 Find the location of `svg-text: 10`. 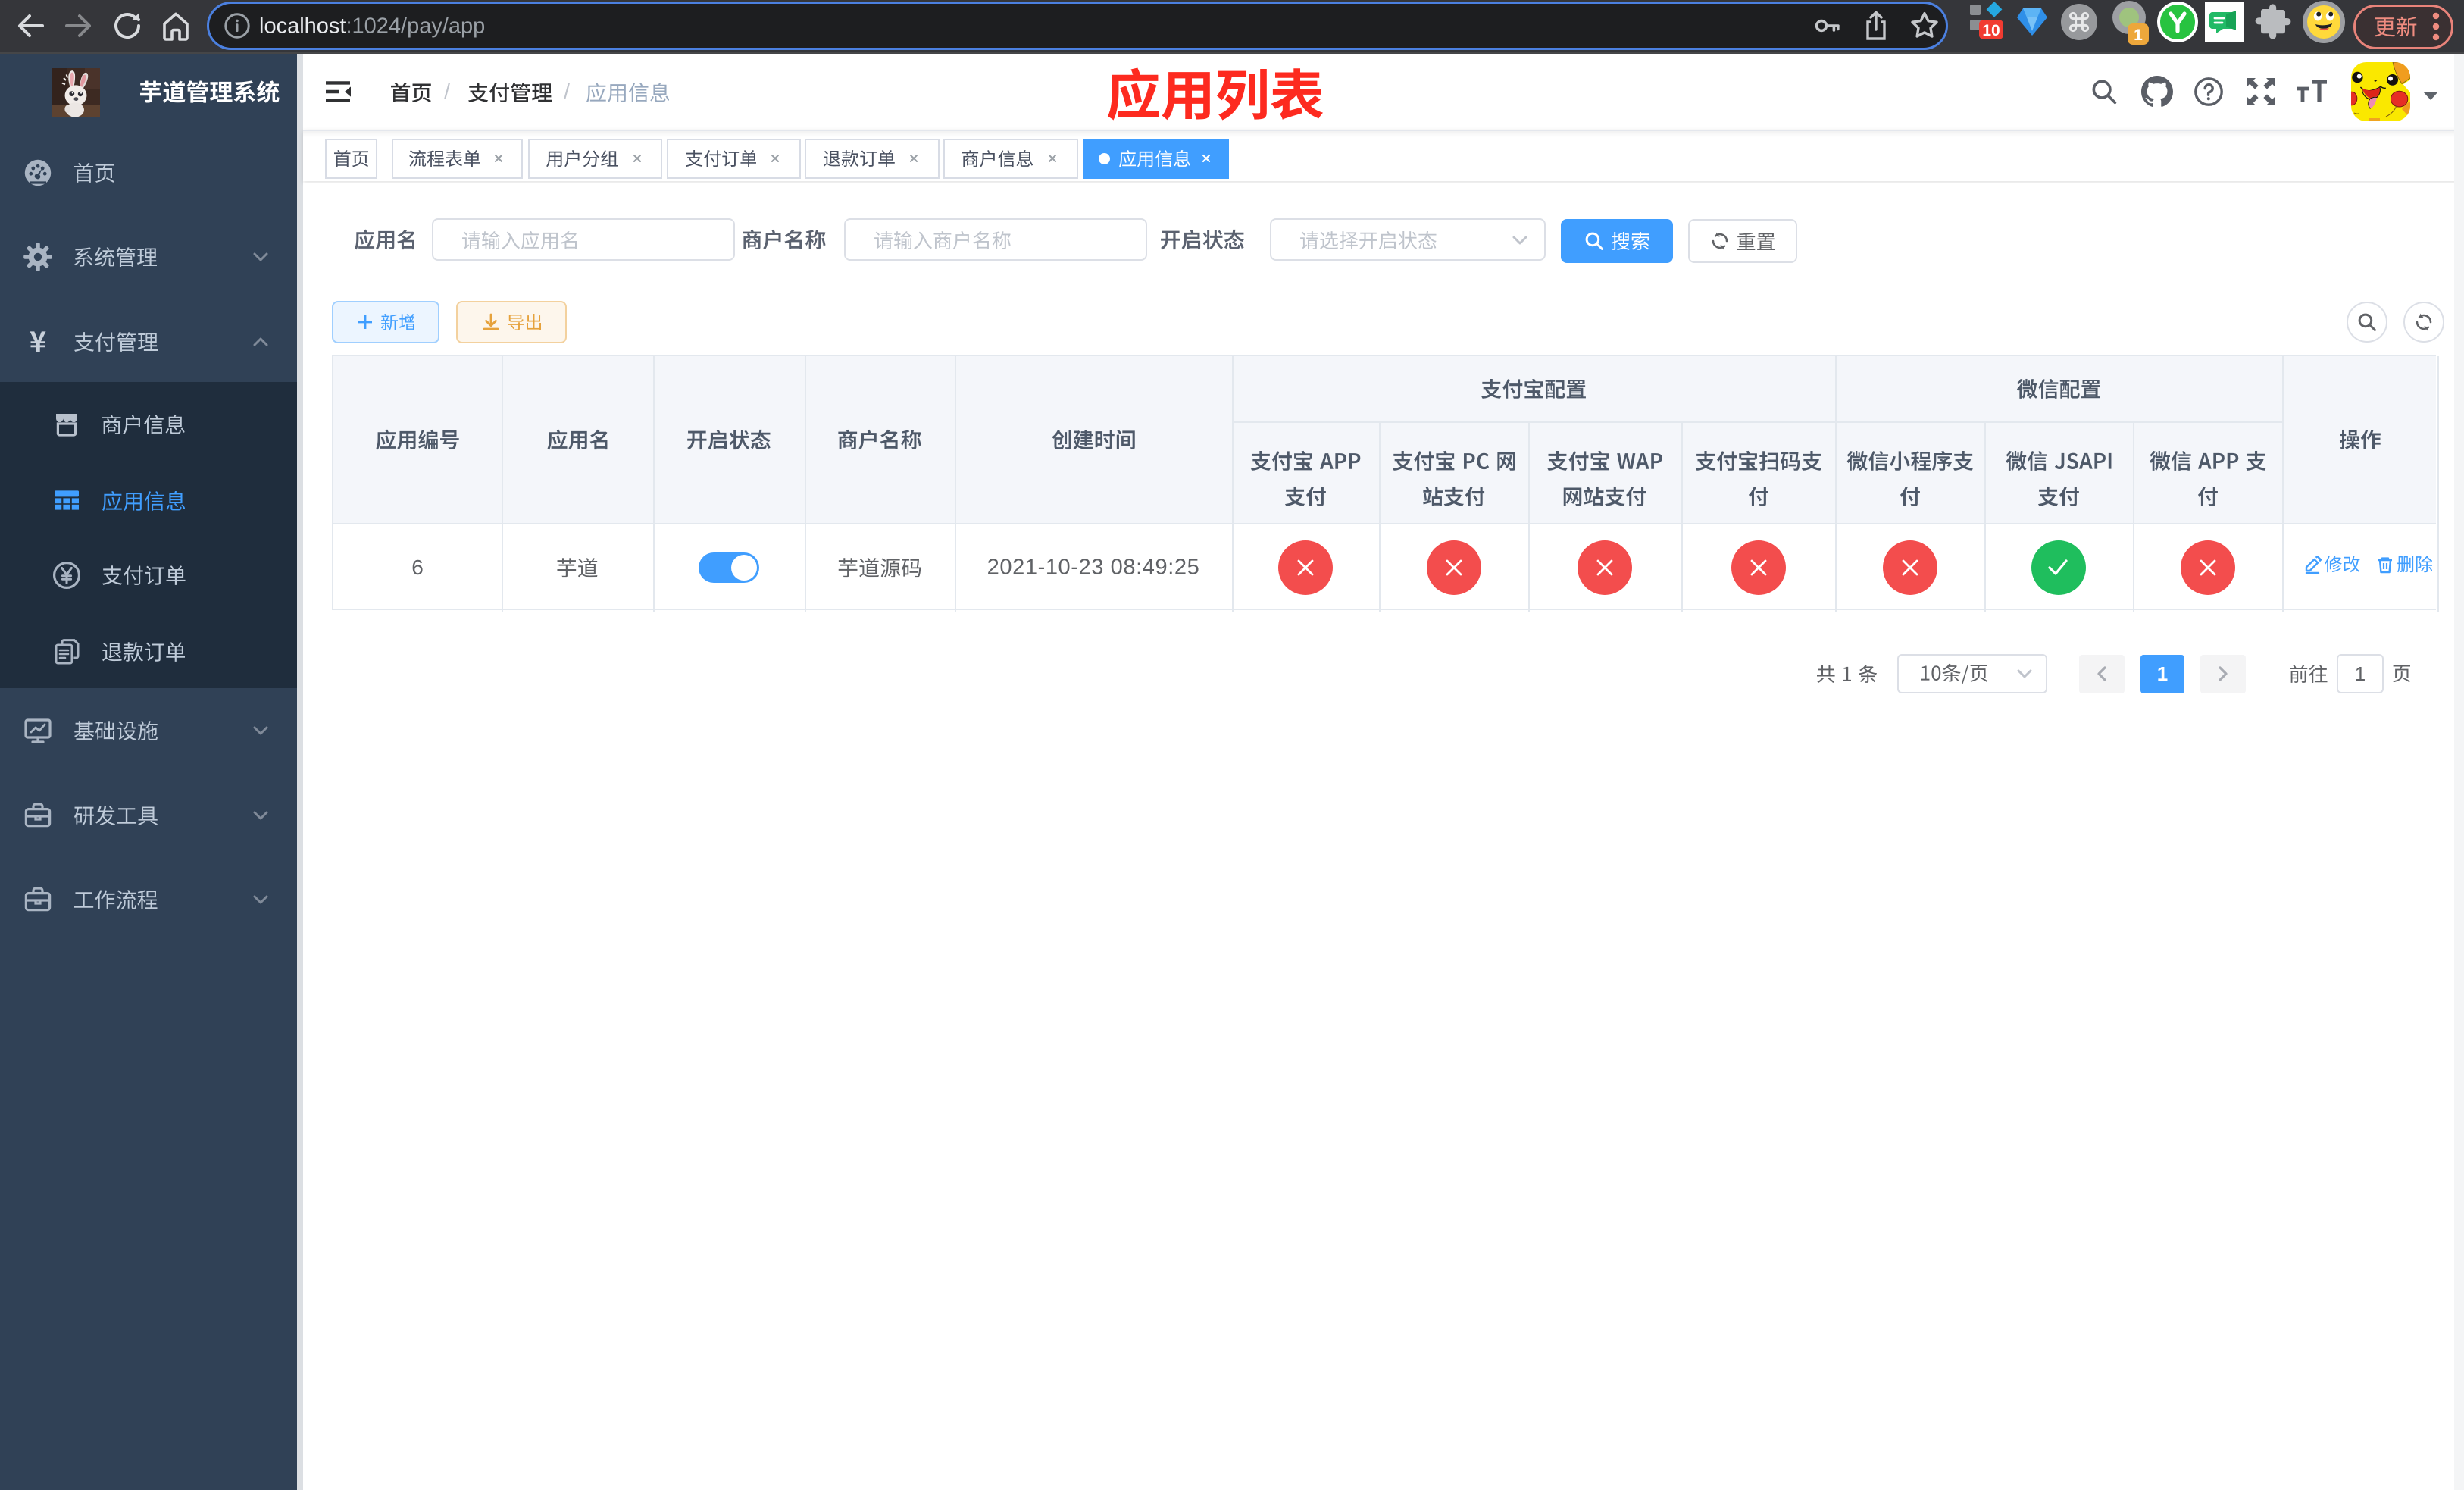

svg-text: 10 is located at coordinates (1991, 30).